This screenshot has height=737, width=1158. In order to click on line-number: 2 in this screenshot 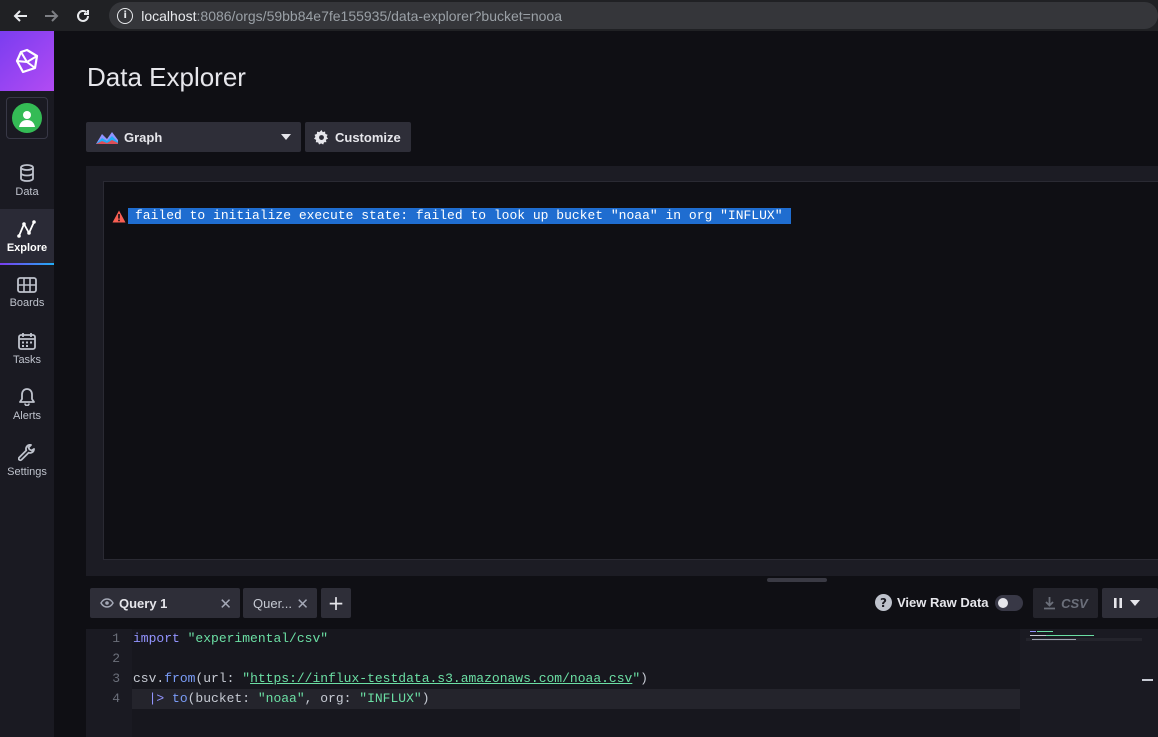, I will do `click(116, 658)`.